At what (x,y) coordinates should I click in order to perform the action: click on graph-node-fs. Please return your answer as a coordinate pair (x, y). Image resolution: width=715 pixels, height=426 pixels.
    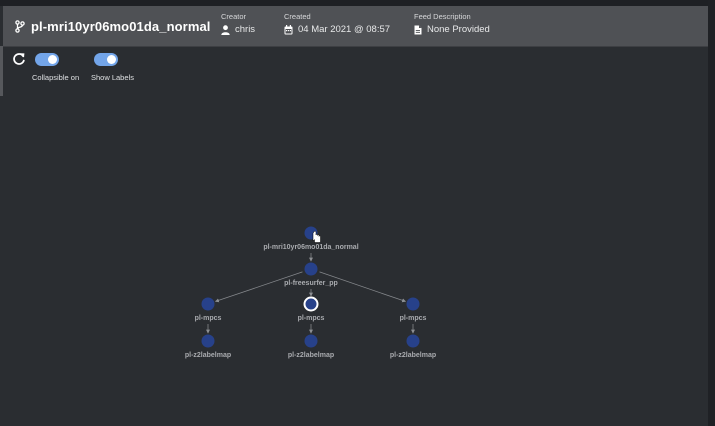
    Looking at the image, I should click on (311, 269).